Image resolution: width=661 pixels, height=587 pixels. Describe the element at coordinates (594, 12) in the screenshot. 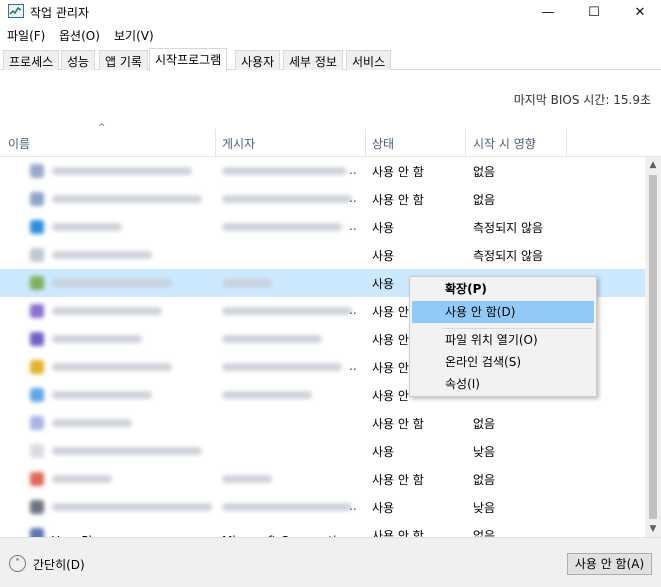

I see `maximize-button: ☐` at that location.